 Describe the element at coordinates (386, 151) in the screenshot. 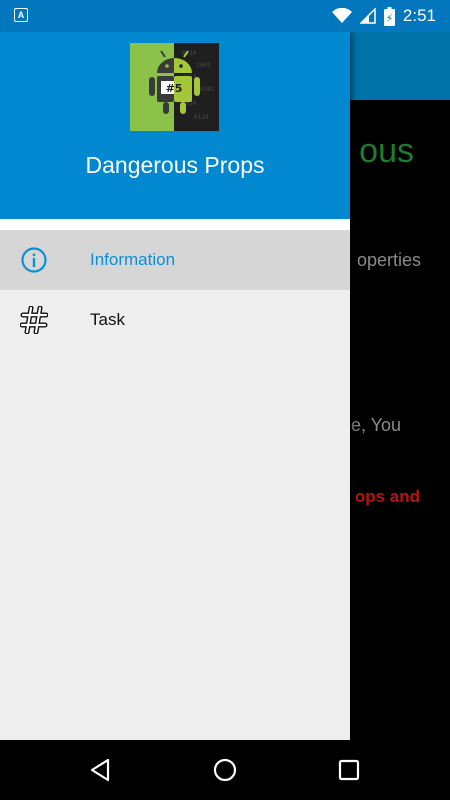

I see `main-title-fragment: ous` at that location.